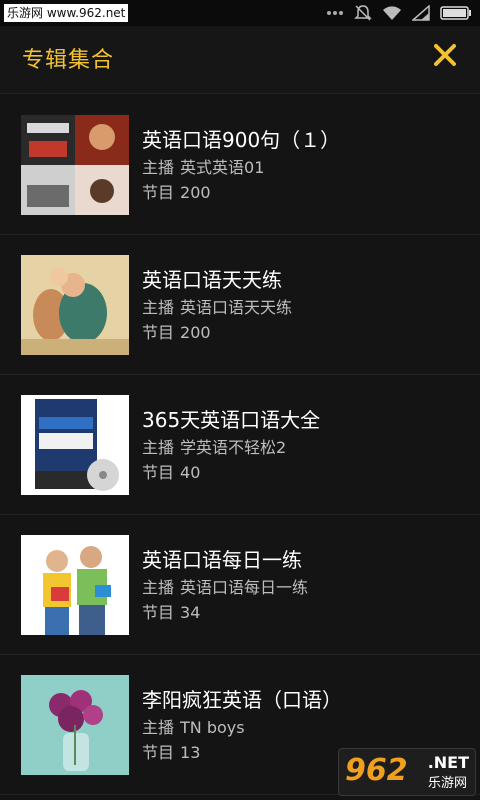 This screenshot has width=480, height=800. I want to click on mute-icon, so click(363, 13).